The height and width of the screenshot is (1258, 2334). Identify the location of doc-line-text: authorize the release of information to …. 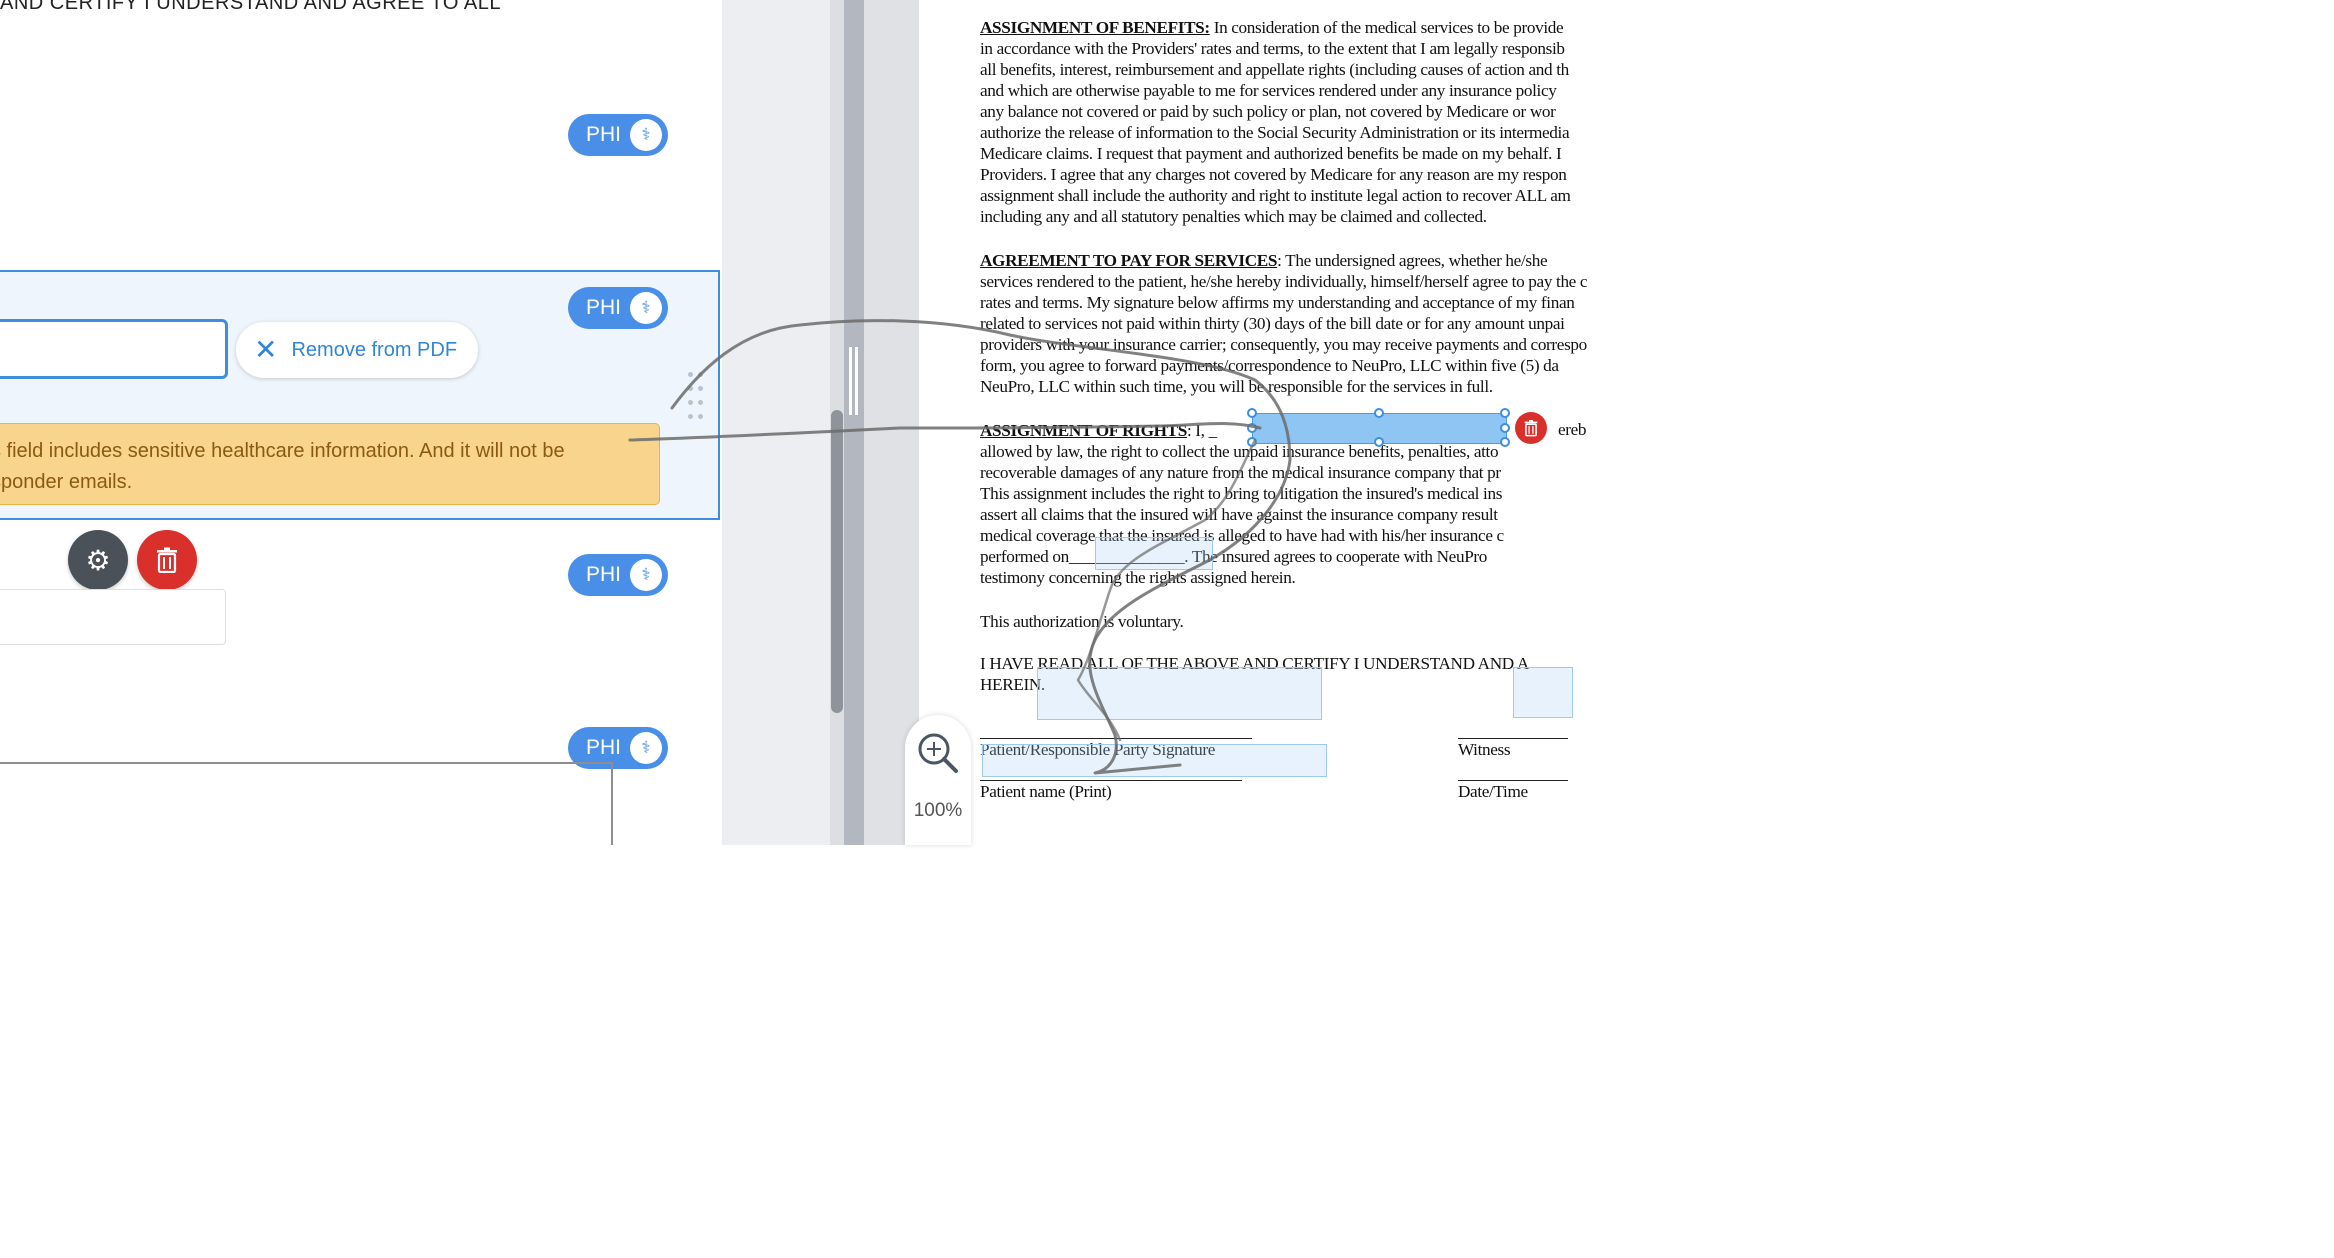
(1275, 132).